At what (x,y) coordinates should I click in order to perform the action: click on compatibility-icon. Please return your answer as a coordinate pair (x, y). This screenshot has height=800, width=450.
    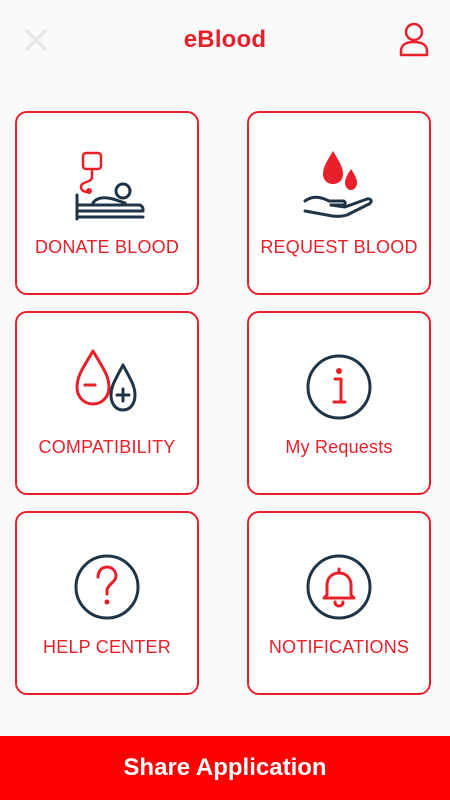
    Looking at the image, I should click on (107, 387).